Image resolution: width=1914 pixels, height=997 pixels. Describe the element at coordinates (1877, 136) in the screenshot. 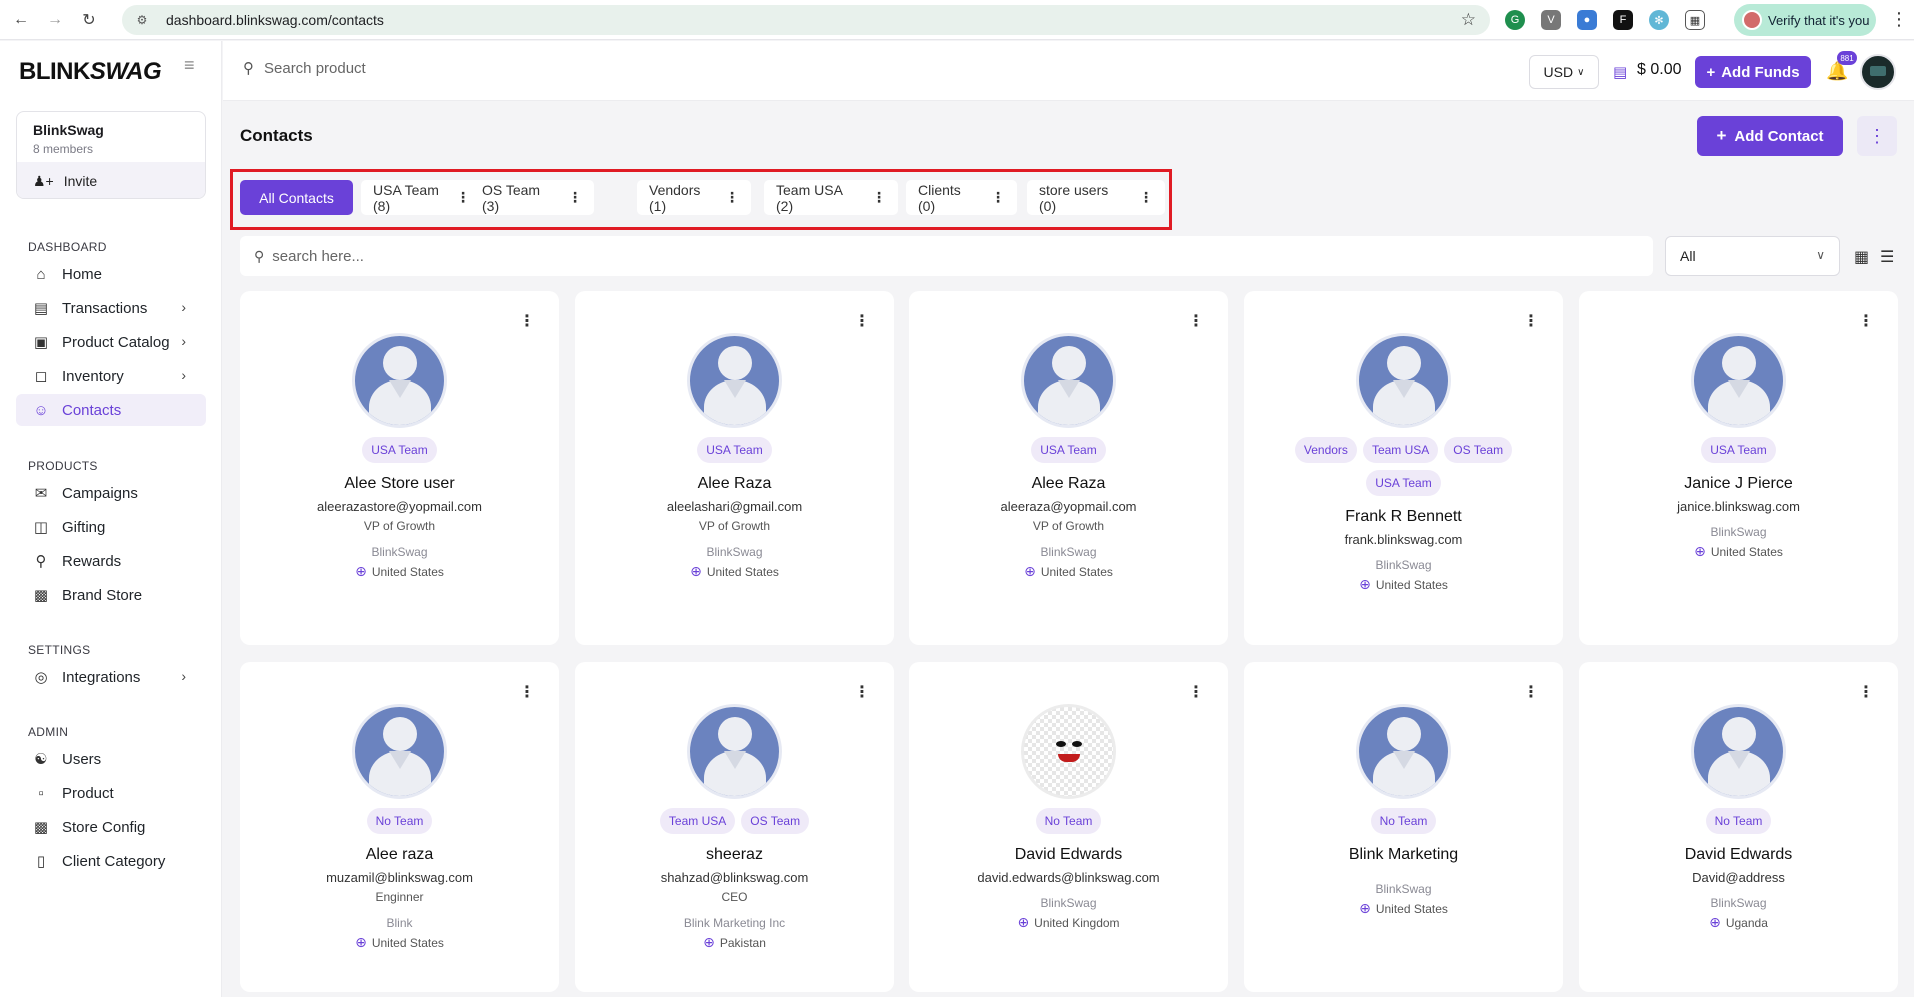

I see `more-options-button: ⋮` at that location.